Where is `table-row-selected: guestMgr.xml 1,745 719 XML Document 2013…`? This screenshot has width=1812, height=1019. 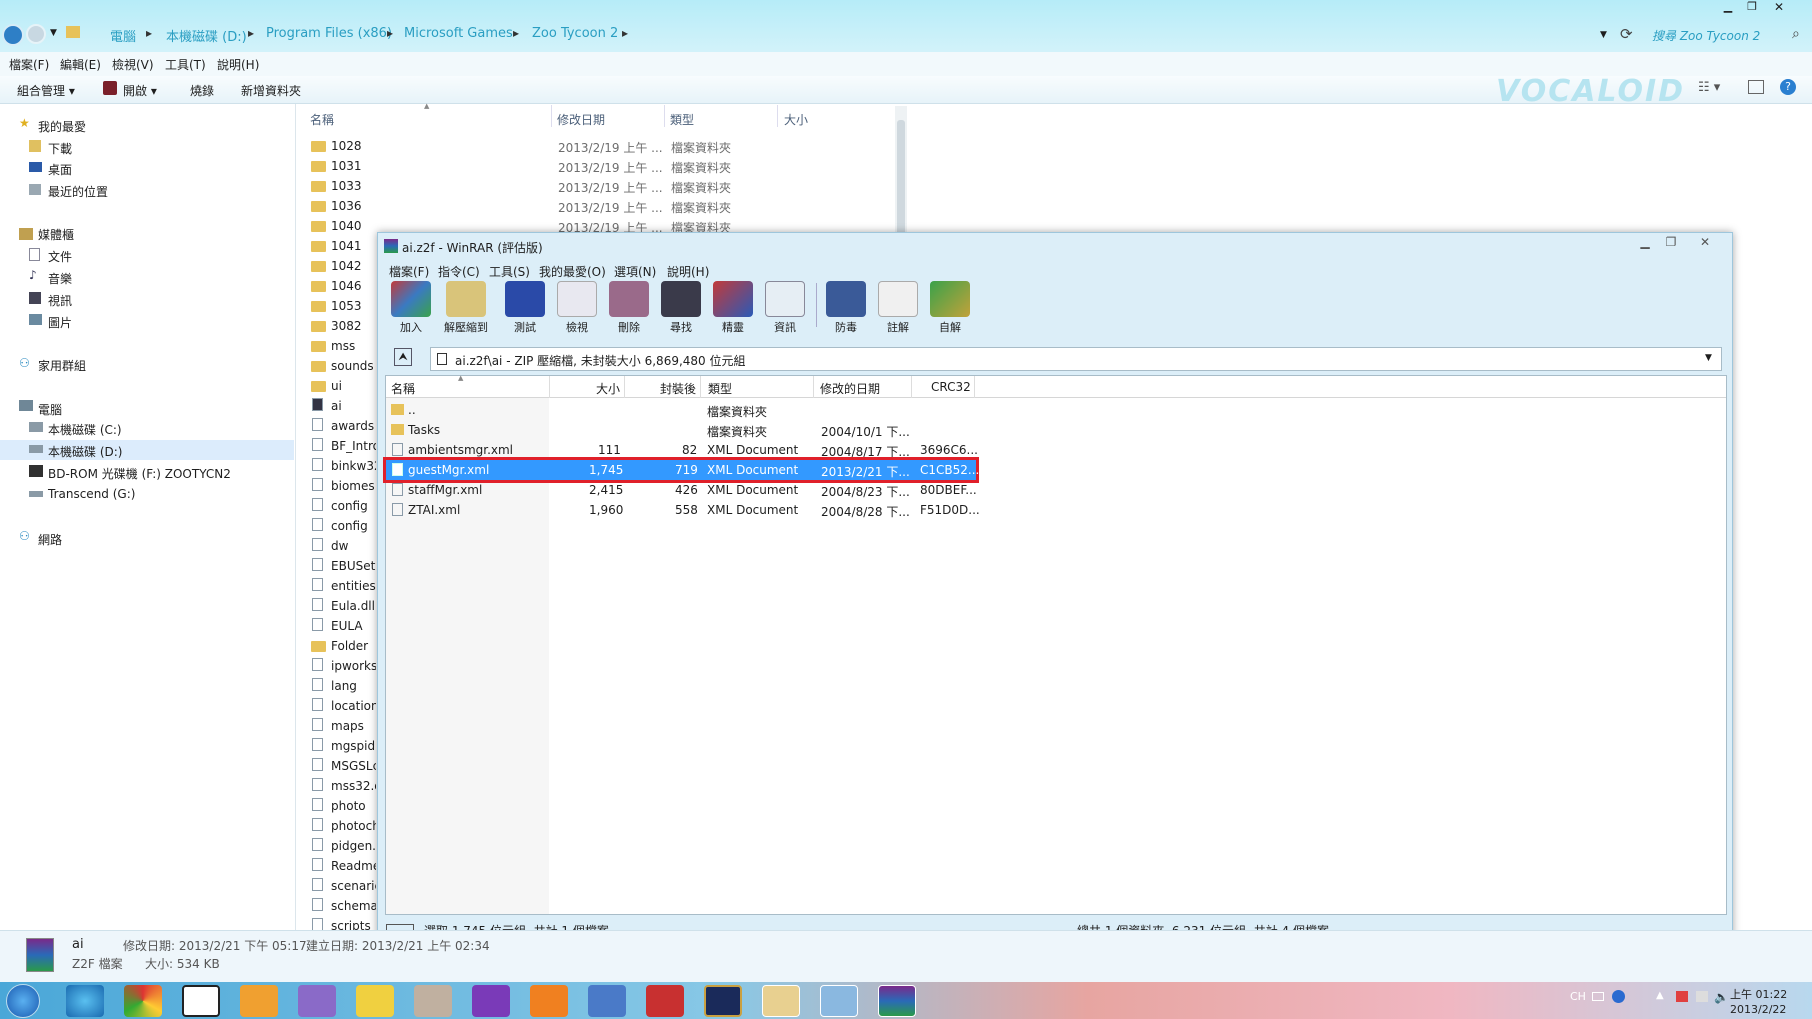
table-row-selected: guestMgr.xml 1,745 719 XML Document 2013… is located at coordinates (681, 470).